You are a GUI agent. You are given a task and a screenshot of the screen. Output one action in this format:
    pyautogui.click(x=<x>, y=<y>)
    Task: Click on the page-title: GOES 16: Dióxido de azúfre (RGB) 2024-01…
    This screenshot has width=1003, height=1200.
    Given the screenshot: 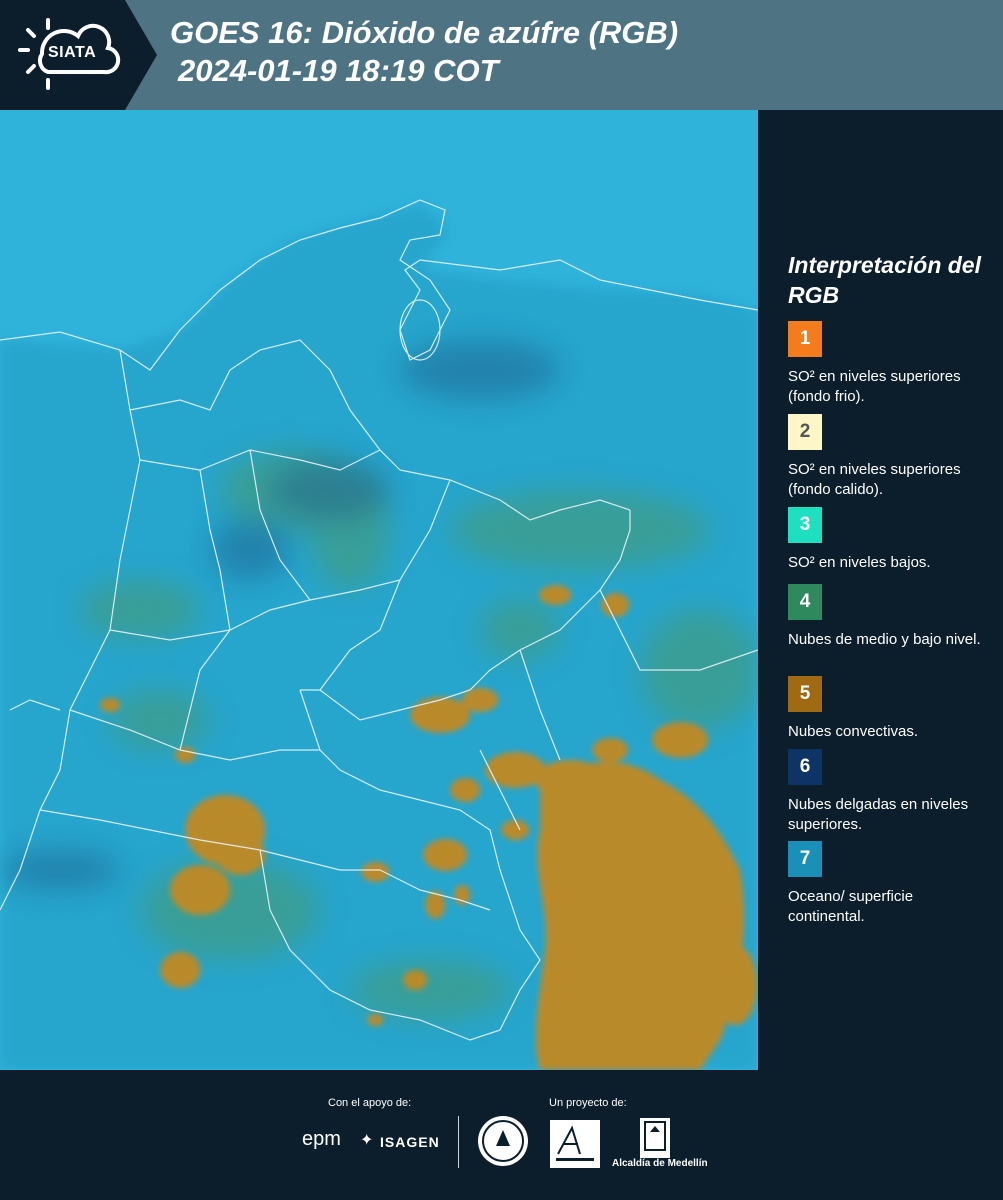 What is the action you would take?
    pyautogui.click(x=424, y=52)
    